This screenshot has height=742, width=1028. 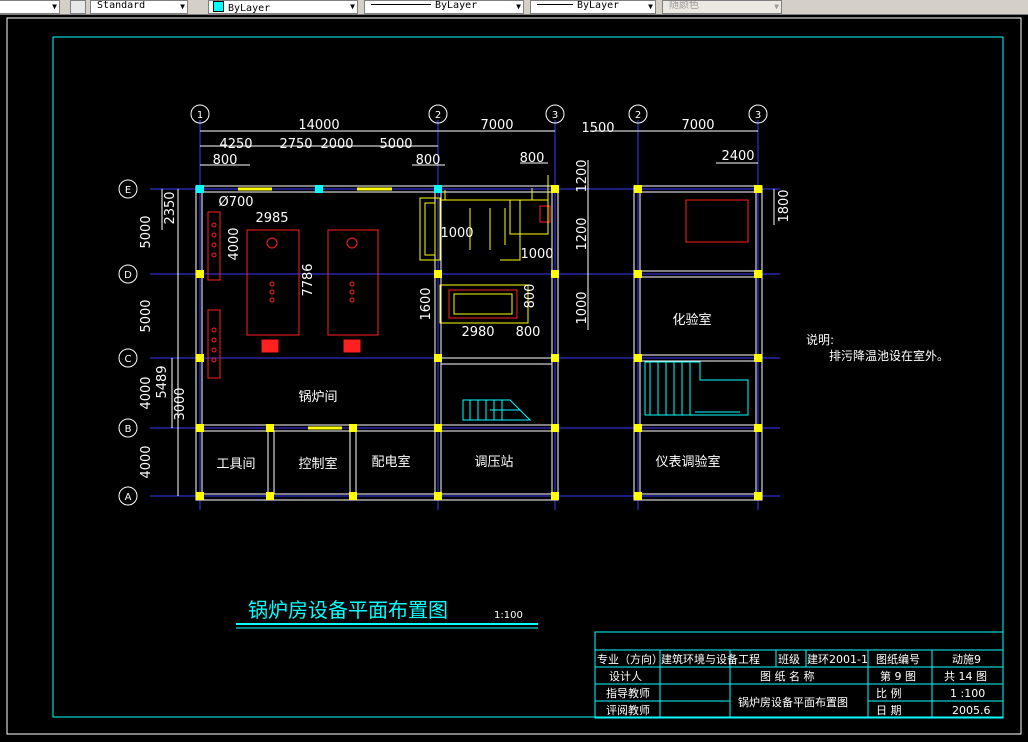 I want to click on svg-text: 7786, so click(x=308, y=279).